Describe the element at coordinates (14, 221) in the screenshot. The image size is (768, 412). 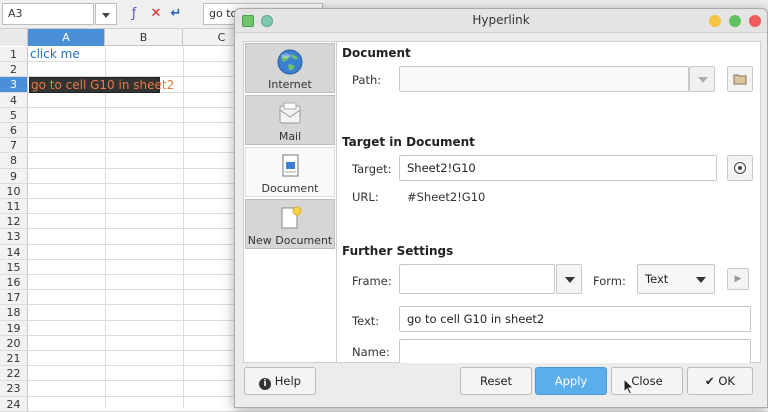
I see `row-header: 12` at that location.